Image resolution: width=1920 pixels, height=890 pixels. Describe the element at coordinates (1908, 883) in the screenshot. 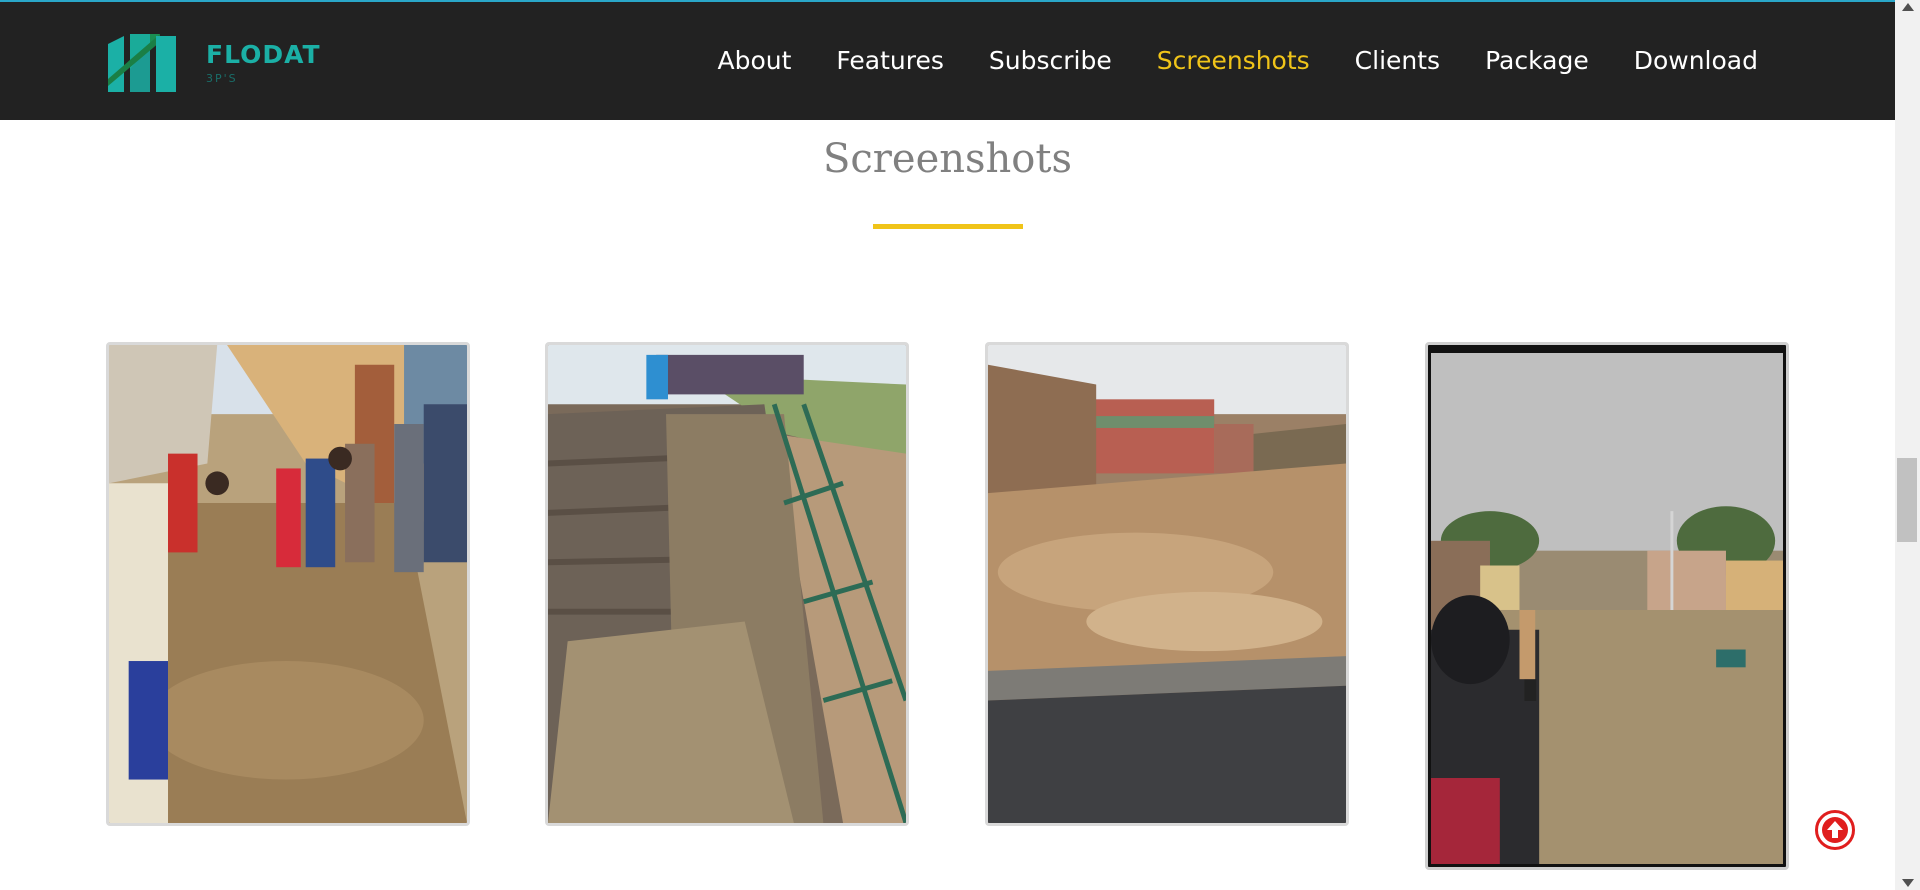

I see `scroll-down-arrow-icon` at that location.